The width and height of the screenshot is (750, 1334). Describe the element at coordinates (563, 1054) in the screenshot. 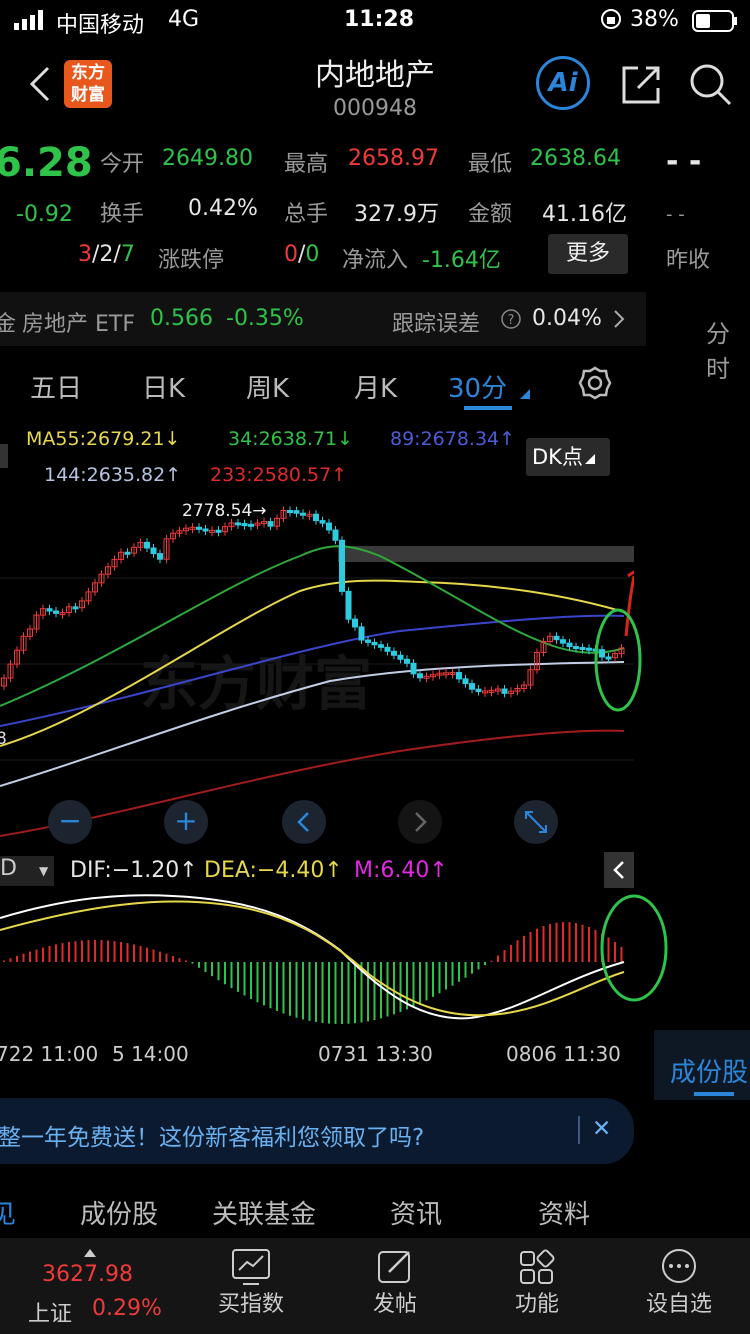

I see `time-tick: 0806 11:30` at that location.